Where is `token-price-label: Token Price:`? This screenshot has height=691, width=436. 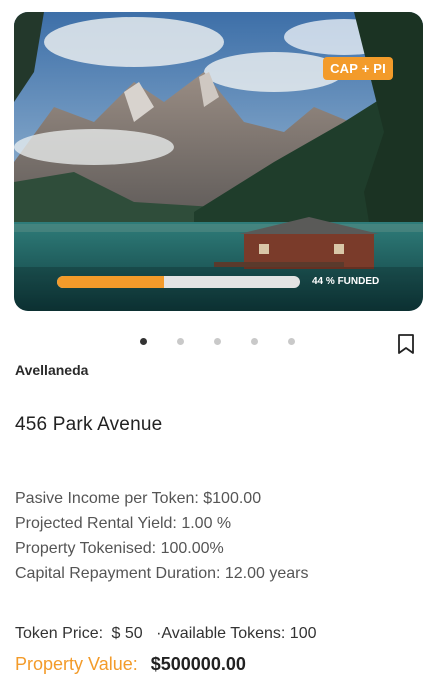
token-price-label: Token Price: is located at coordinates (59, 633).